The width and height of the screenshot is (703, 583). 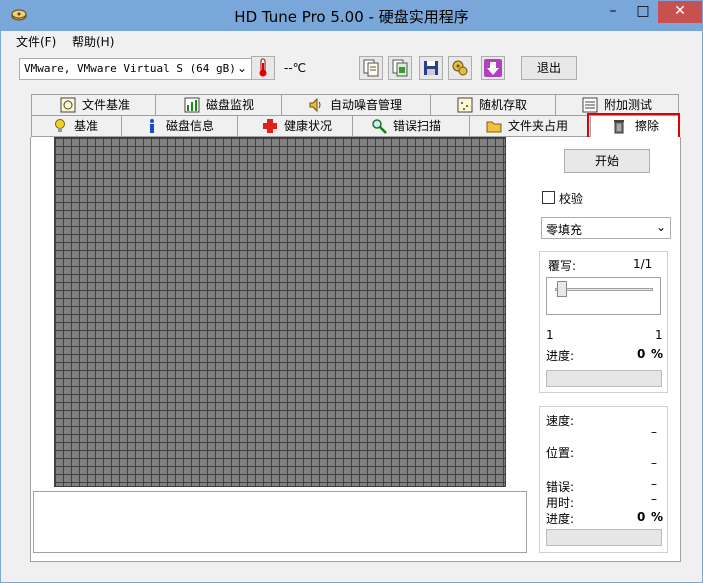 What do you see at coordinates (604, 289) in the screenshot?
I see `slider-track` at bounding box center [604, 289].